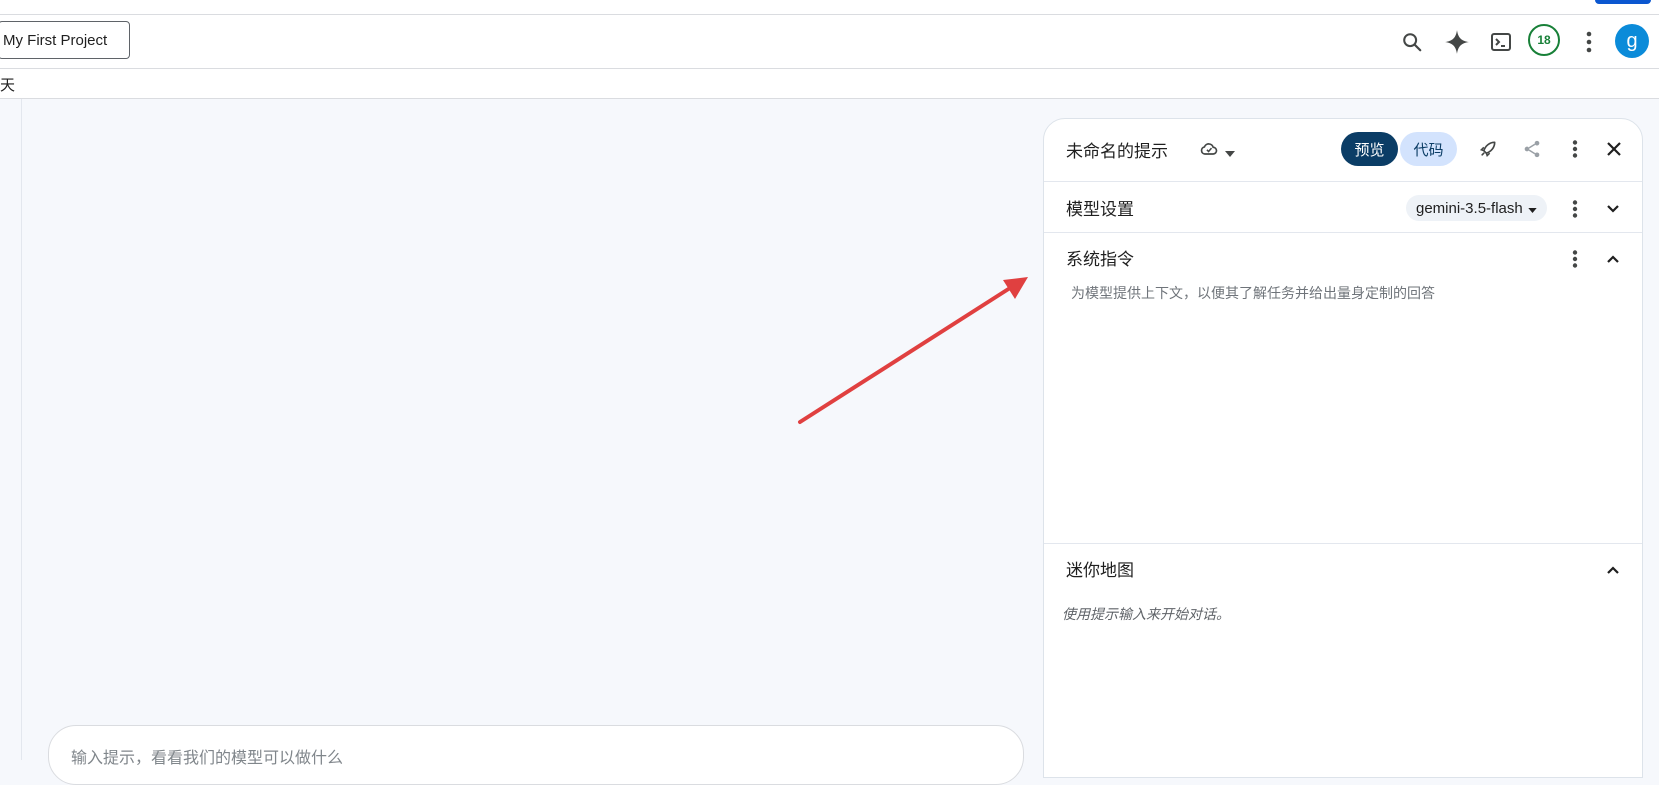  Describe the element at coordinates (1632, 41) in the screenshot. I see `avatar: g` at that location.